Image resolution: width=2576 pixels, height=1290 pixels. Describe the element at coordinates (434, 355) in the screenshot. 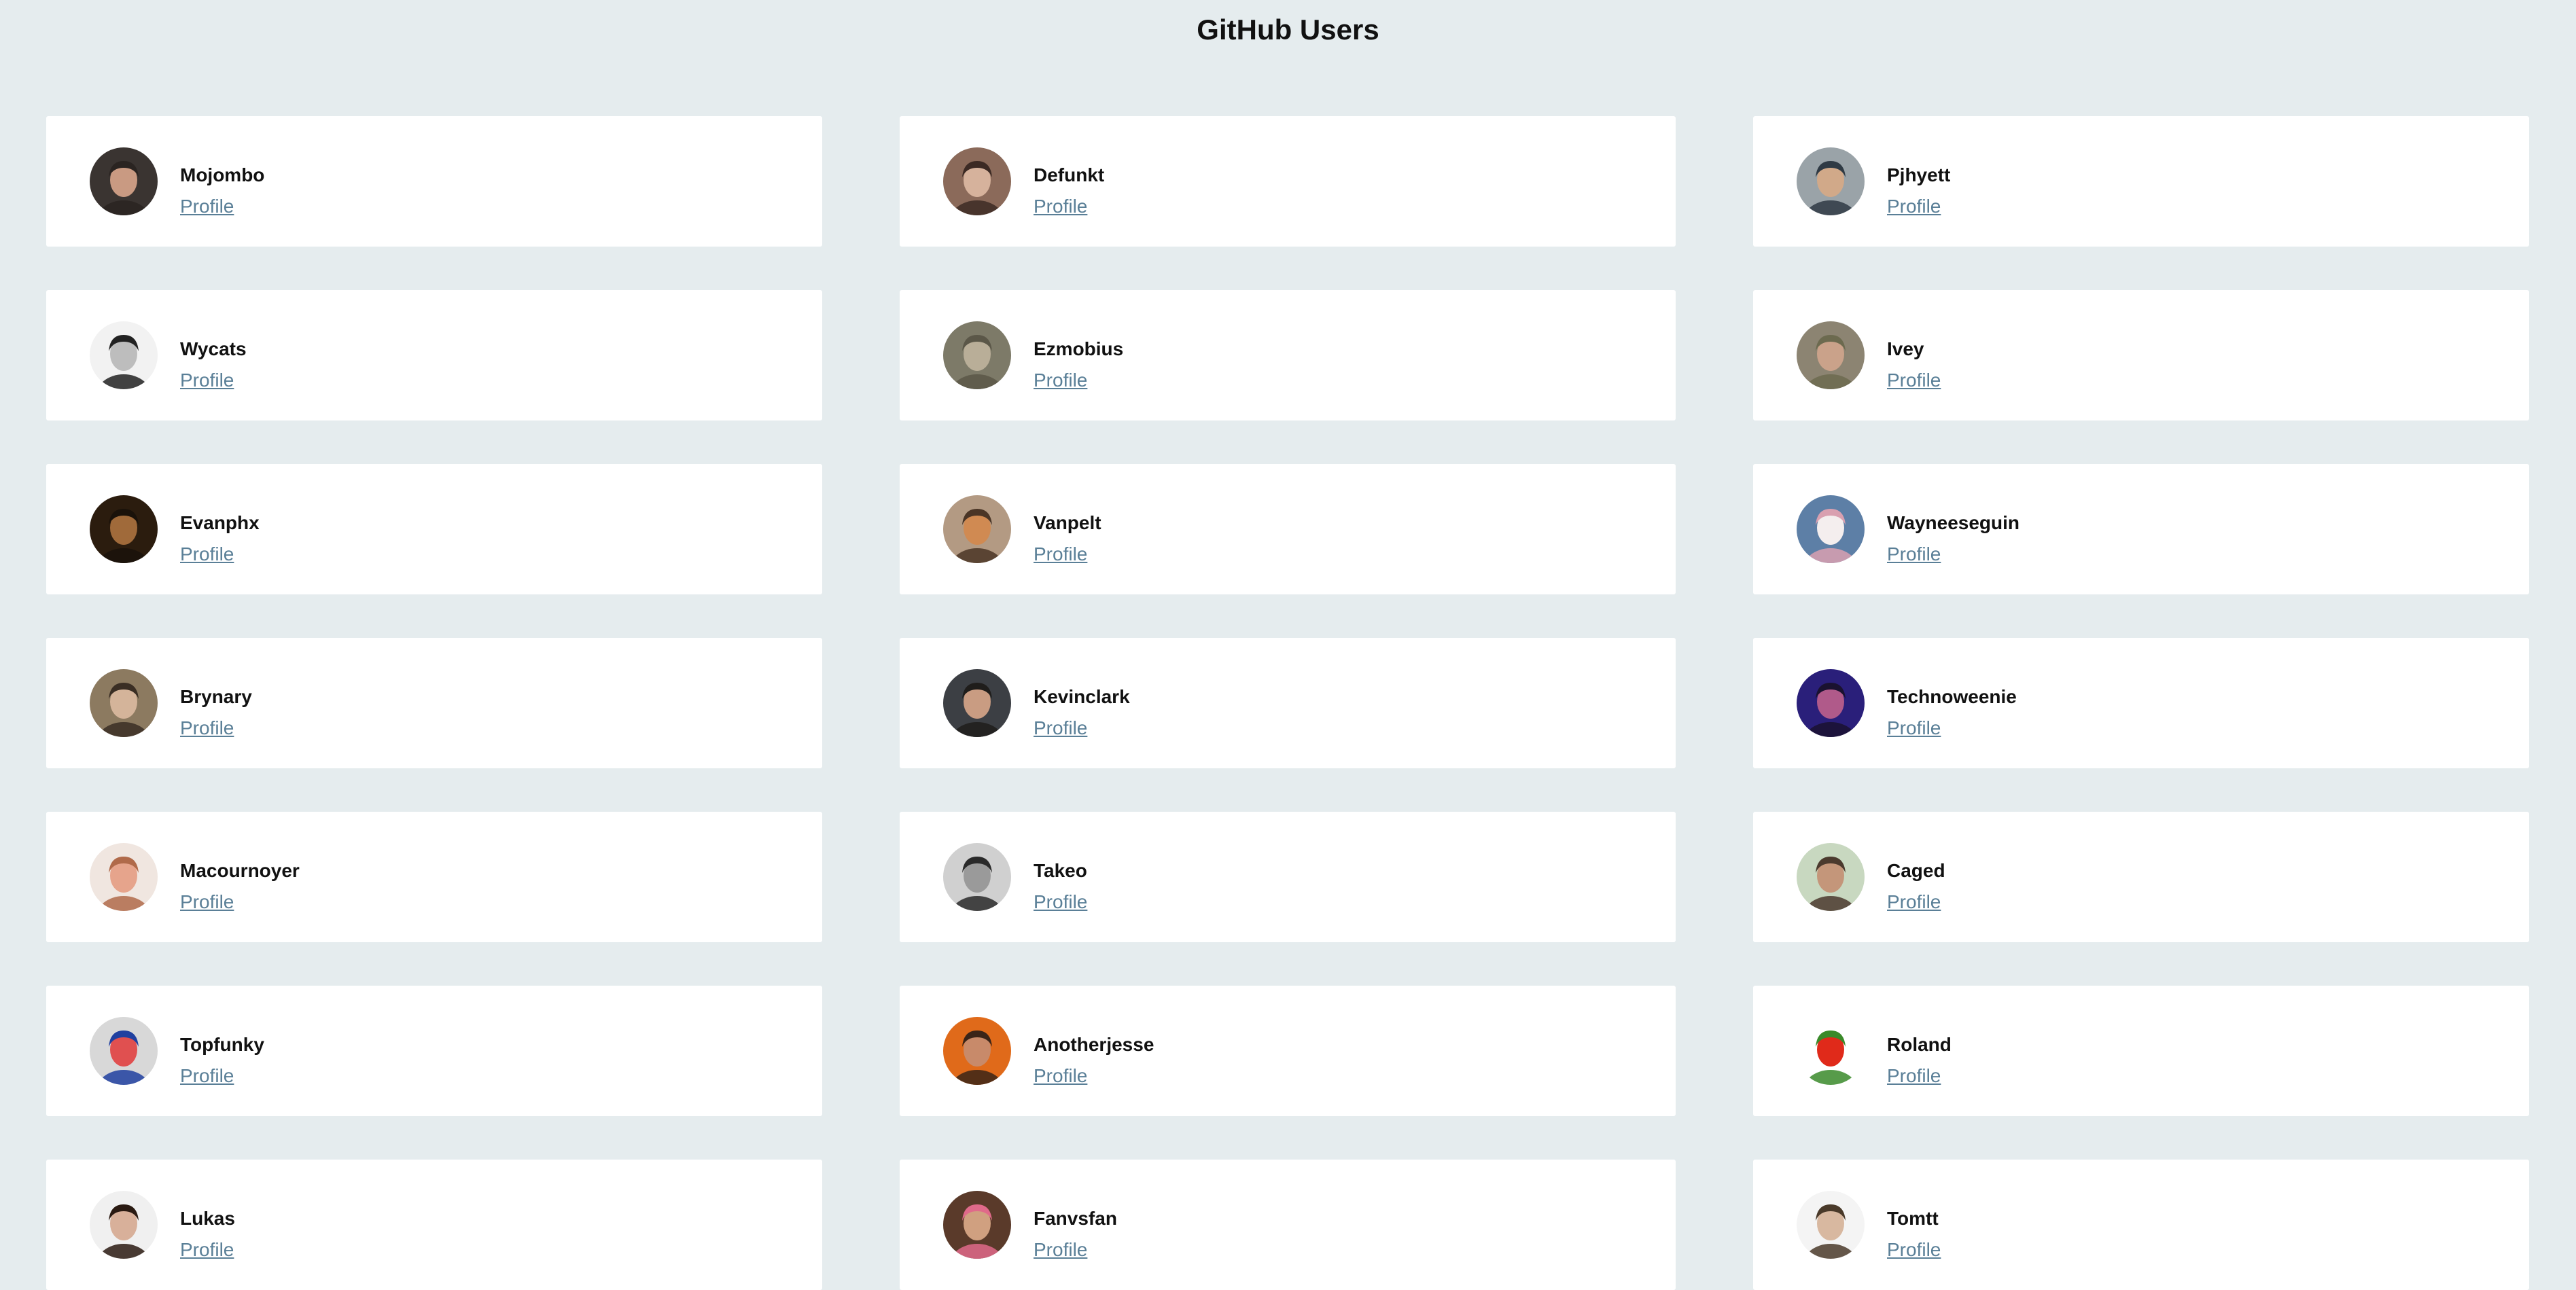

I see `user-card: Wycats Profile` at that location.